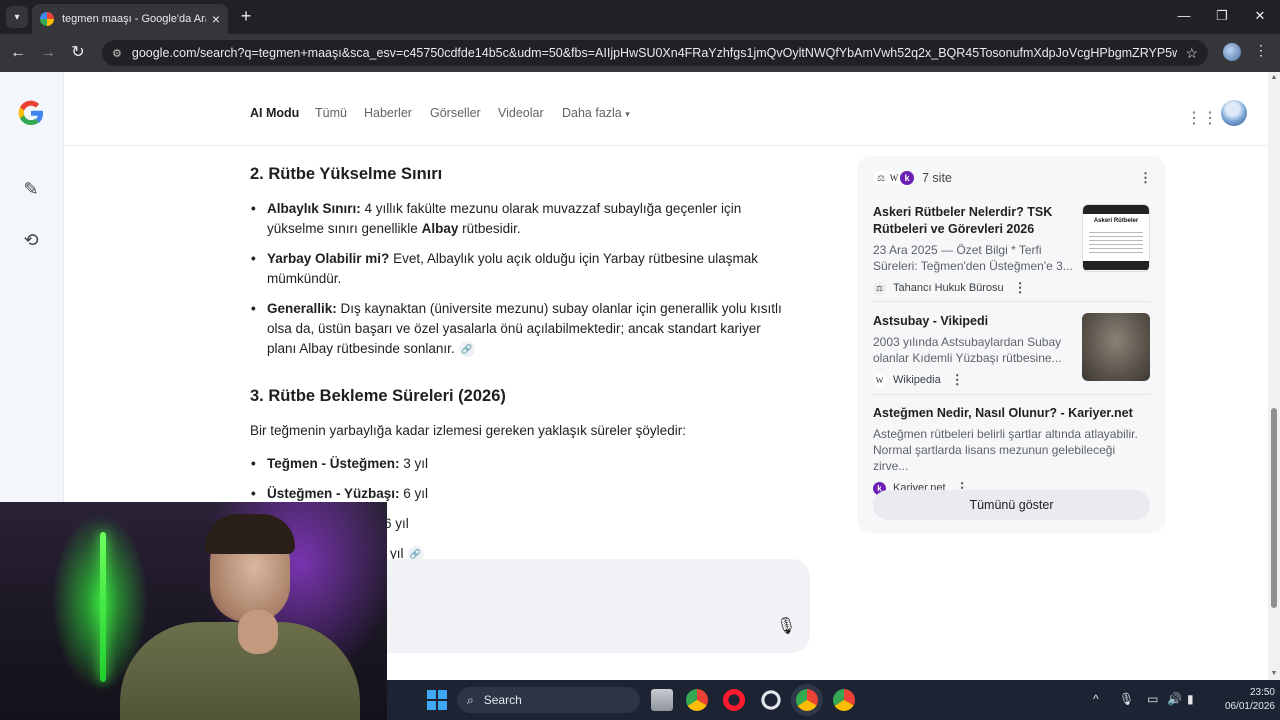  I want to click on battery-icon: ▮, so click(1190, 699).